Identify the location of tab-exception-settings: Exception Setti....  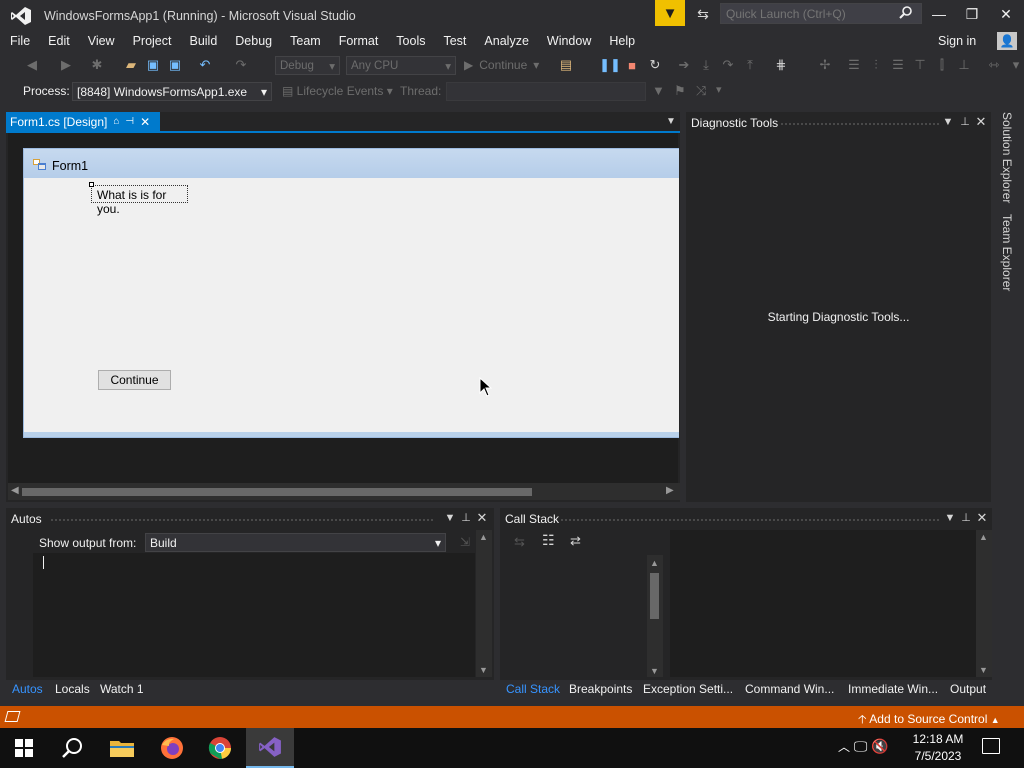
(688, 689).